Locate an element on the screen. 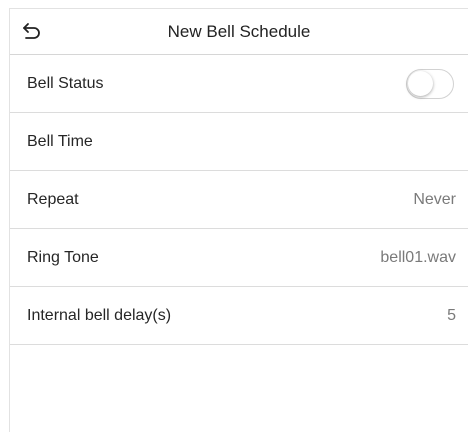 The width and height of the screenshot is (468, 432). repeat-label: Repeat is located at coordinates (53, 199).